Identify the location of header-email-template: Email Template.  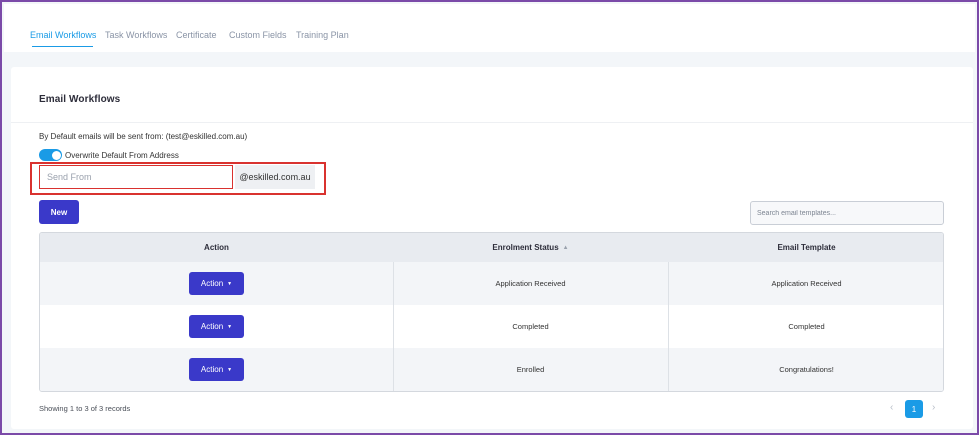
(805, 247).